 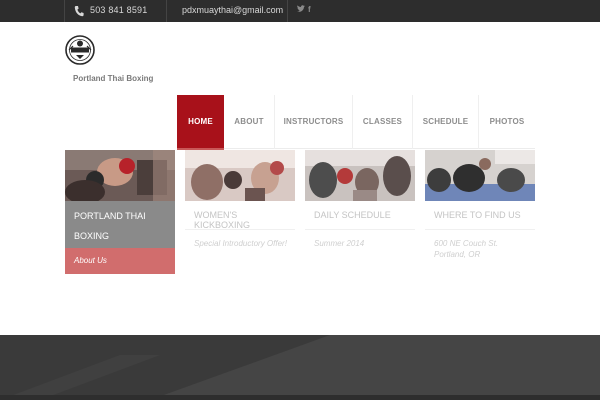 What do you see at coordinates (507, 122) in the screenshot?
I see `nav-photos: PHOTOS` at bounding box center [507, 122].